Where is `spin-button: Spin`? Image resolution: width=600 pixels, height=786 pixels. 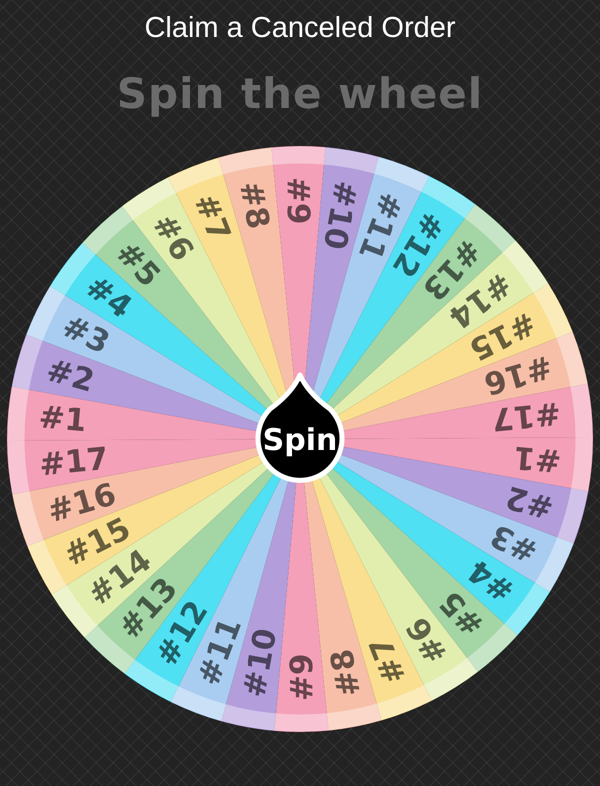
spin-button: Spin is located at coordinates (300, 427).